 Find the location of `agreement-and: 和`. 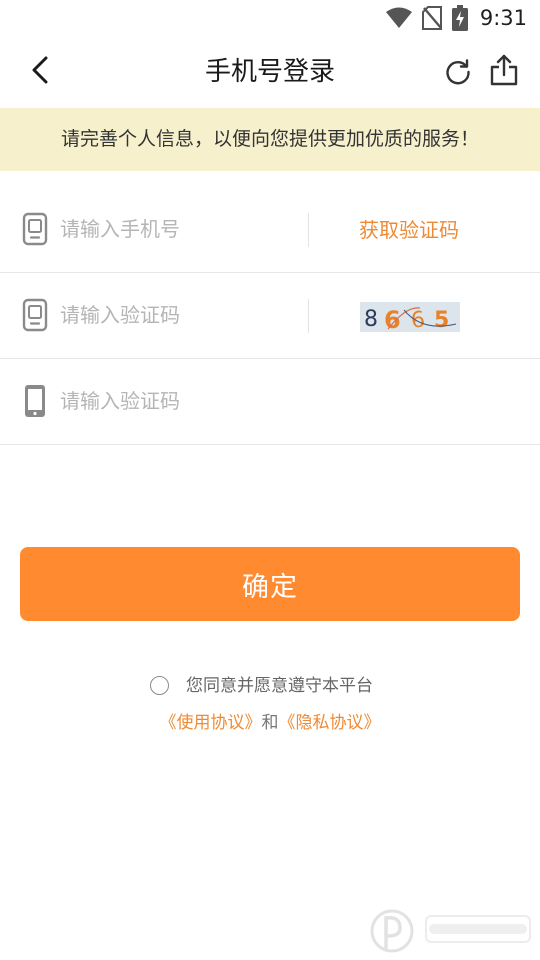

agreement-and: 和 is located at coordinates (270, 723).